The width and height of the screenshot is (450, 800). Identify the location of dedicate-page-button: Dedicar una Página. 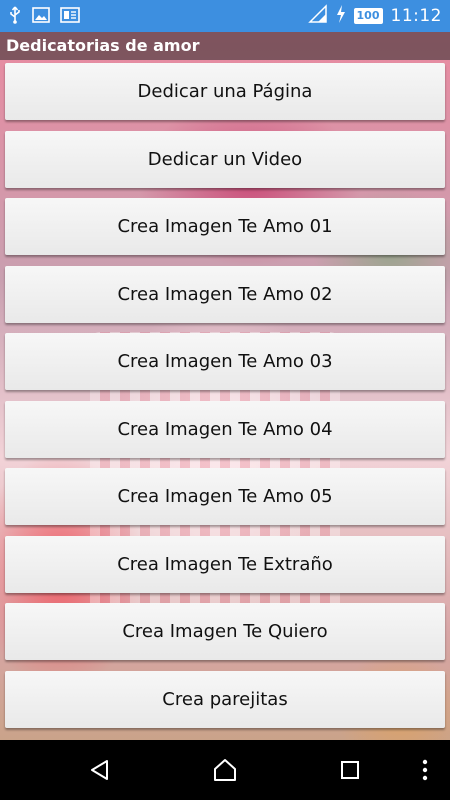
(225, 91).